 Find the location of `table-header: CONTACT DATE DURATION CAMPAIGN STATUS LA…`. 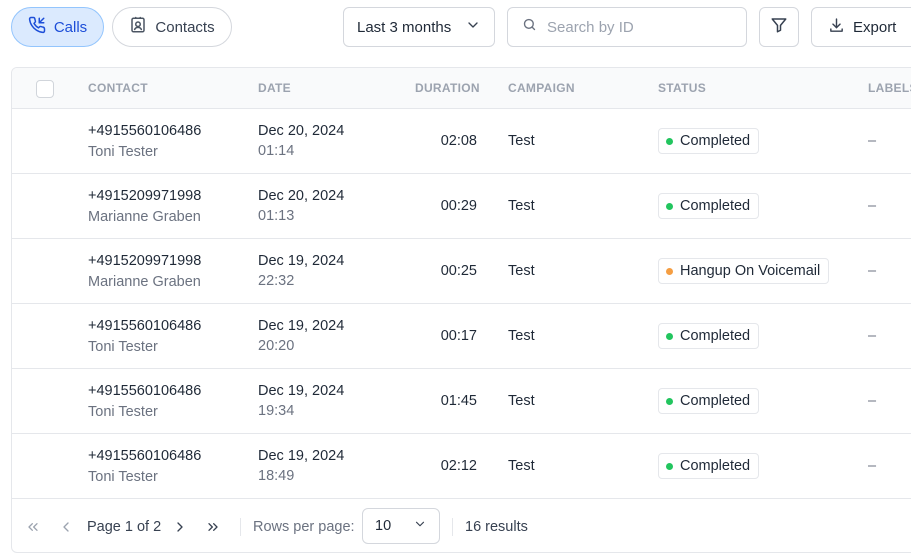

table-header: CONTACT DATE DURATION CAMPAIGN STATUS LA… is located at coordinates (461, 88).